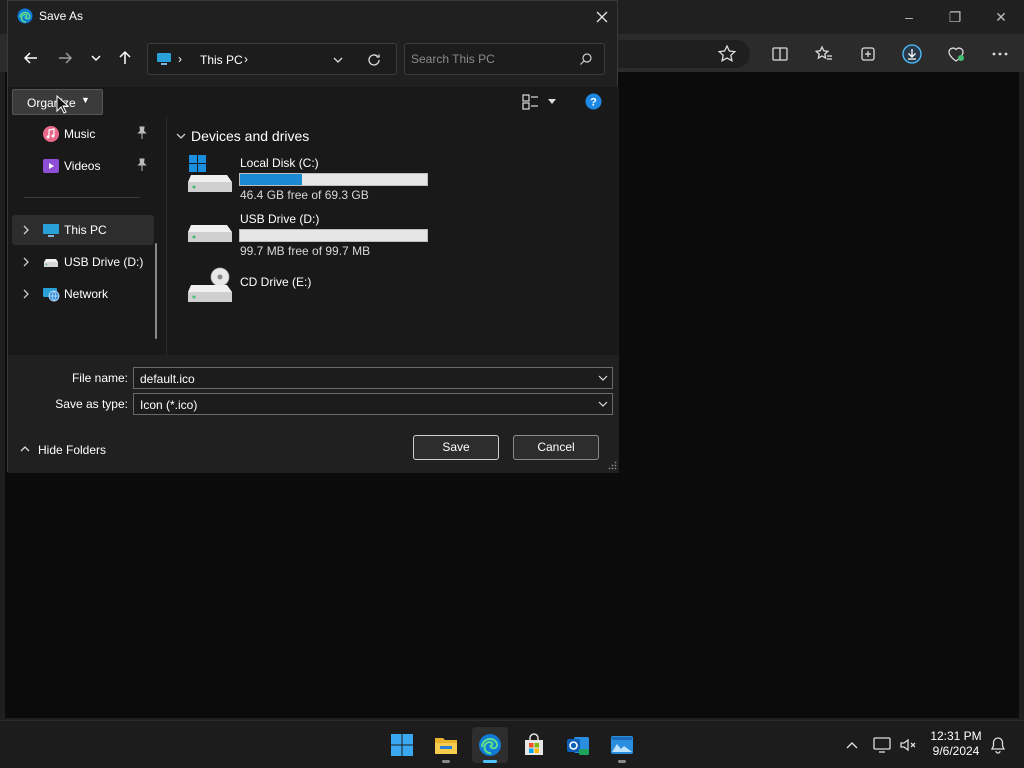  What do you see at coordinates (51, 134) in the screenshot?
I see `music-icon` at bounding box center [51, 134].